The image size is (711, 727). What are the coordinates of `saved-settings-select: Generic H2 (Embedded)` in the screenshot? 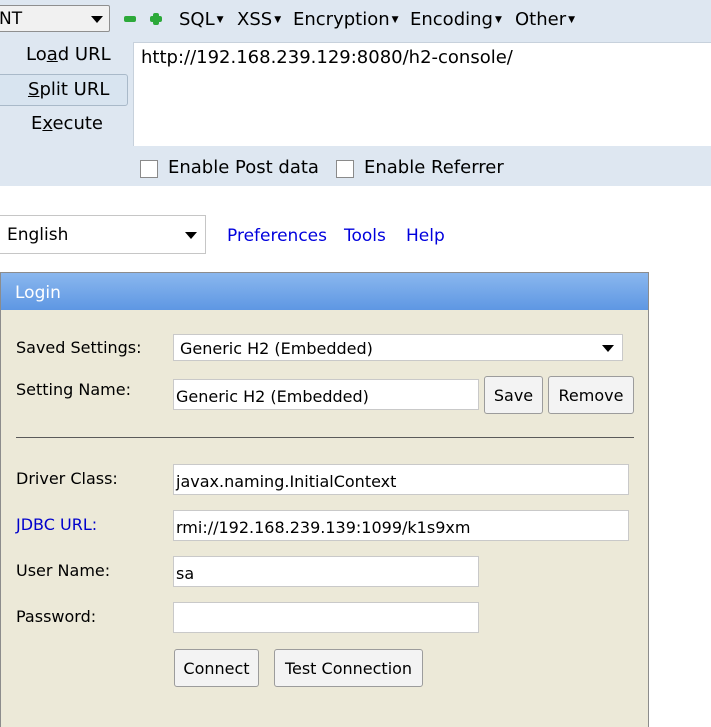 It's located at (398, 347).